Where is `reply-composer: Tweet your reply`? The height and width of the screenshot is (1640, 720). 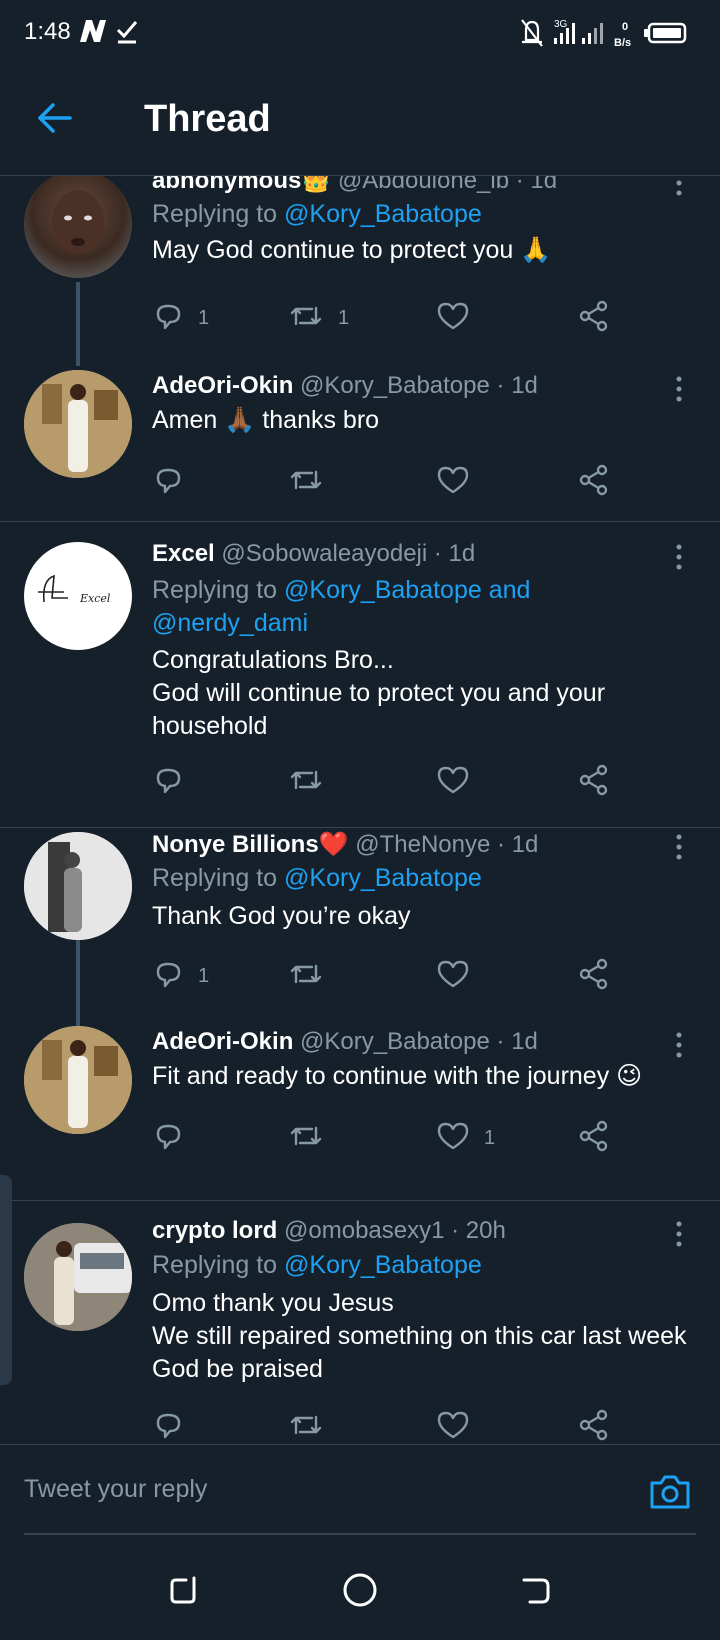
reply-composer: Tweet your reply is located at coordinates (360, 1490).